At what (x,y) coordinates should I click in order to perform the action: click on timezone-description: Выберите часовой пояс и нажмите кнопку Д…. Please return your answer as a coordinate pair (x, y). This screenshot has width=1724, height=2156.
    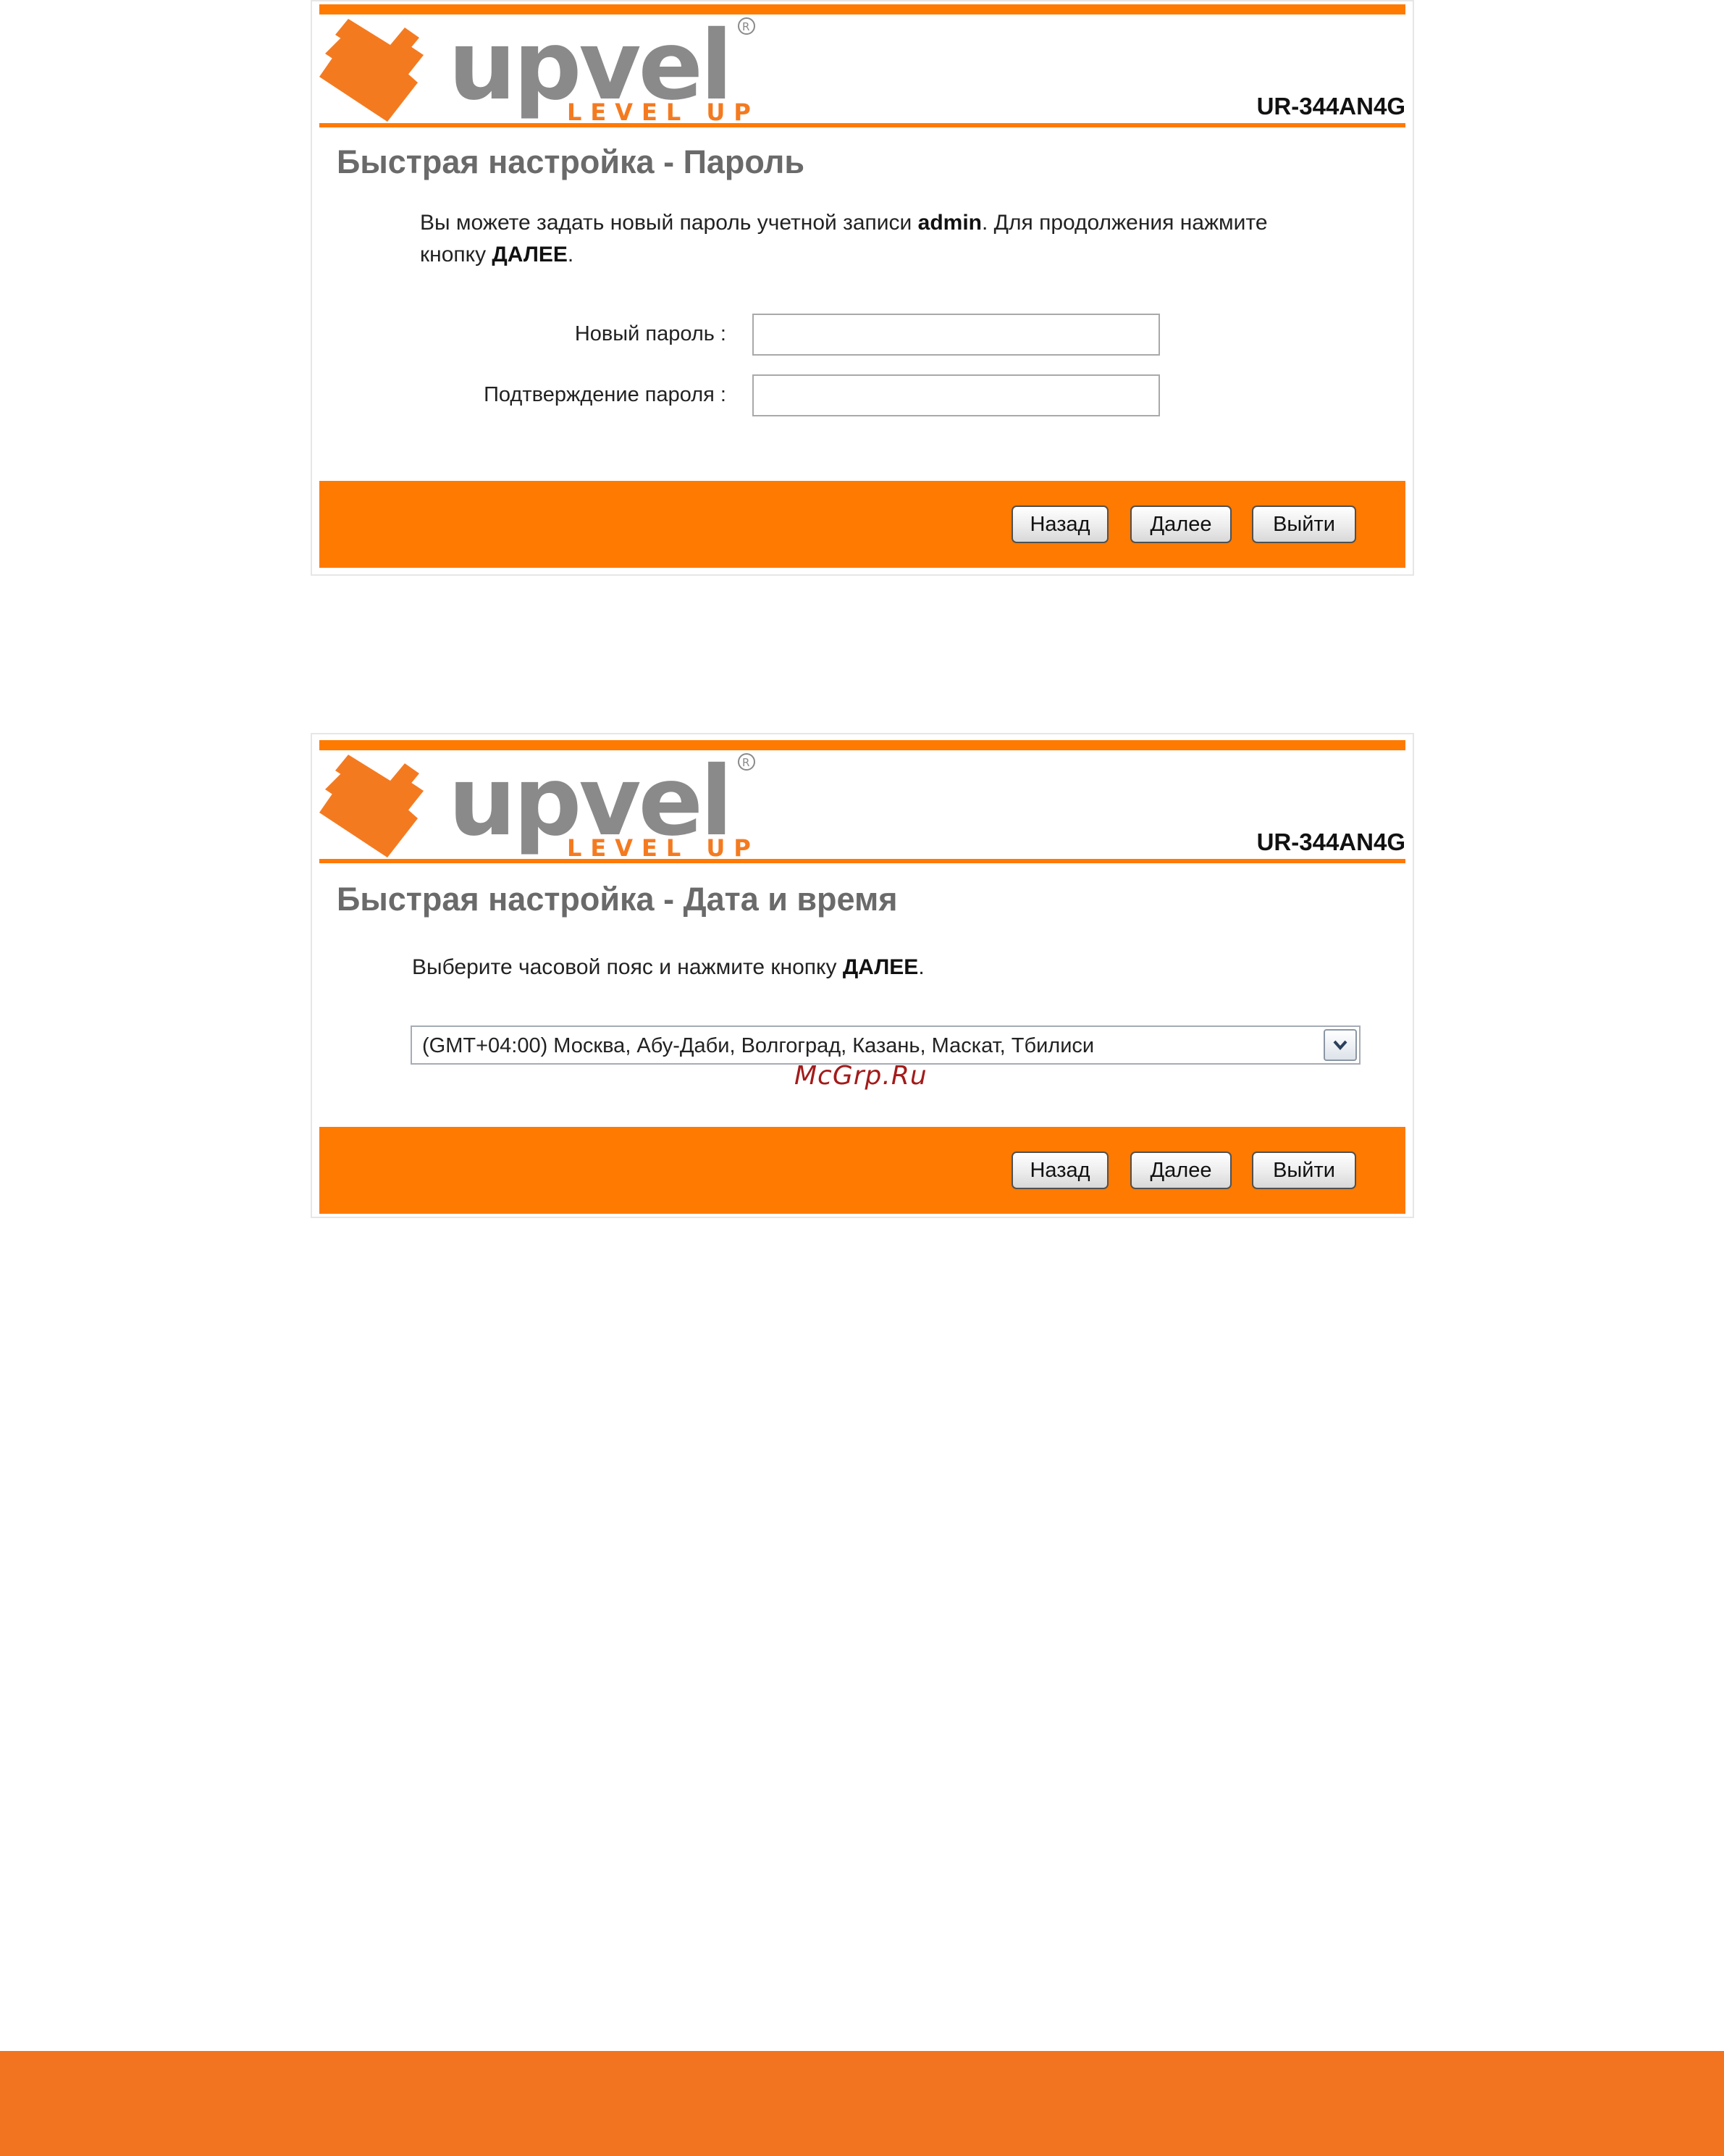
    Looking at the image, I should click on (668, 967).